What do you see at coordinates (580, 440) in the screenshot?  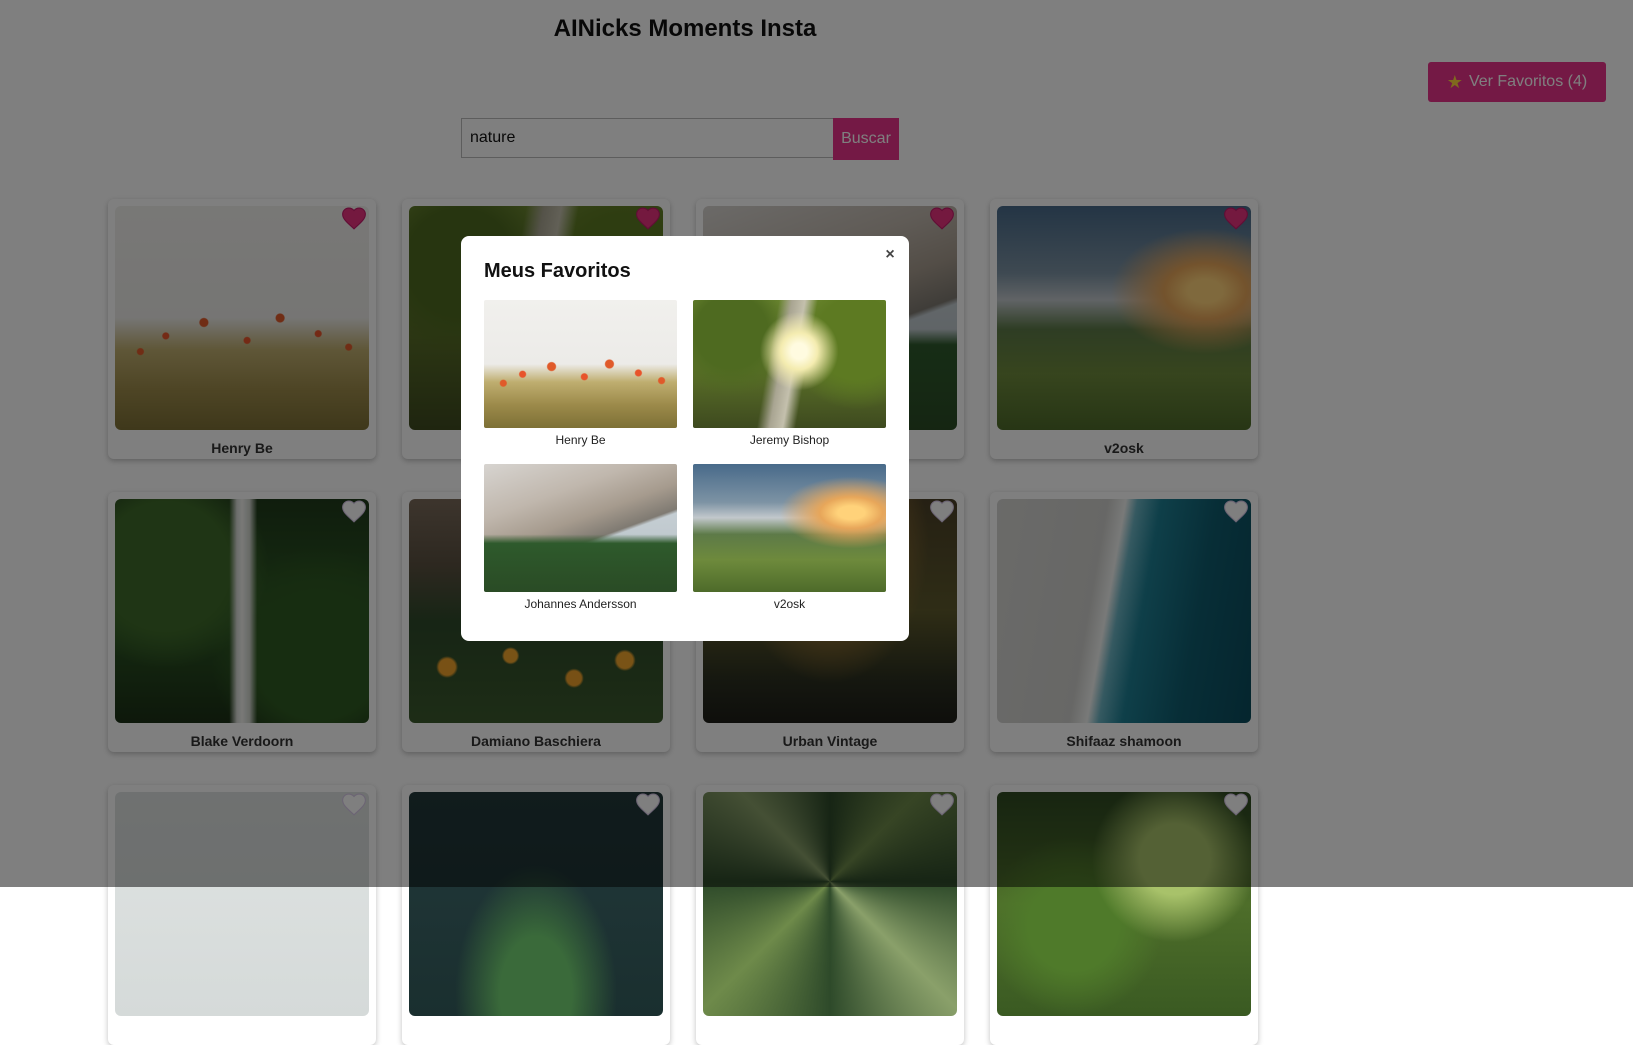 I see `favorite-author: Henry Be` at bounding box center [580, 440].